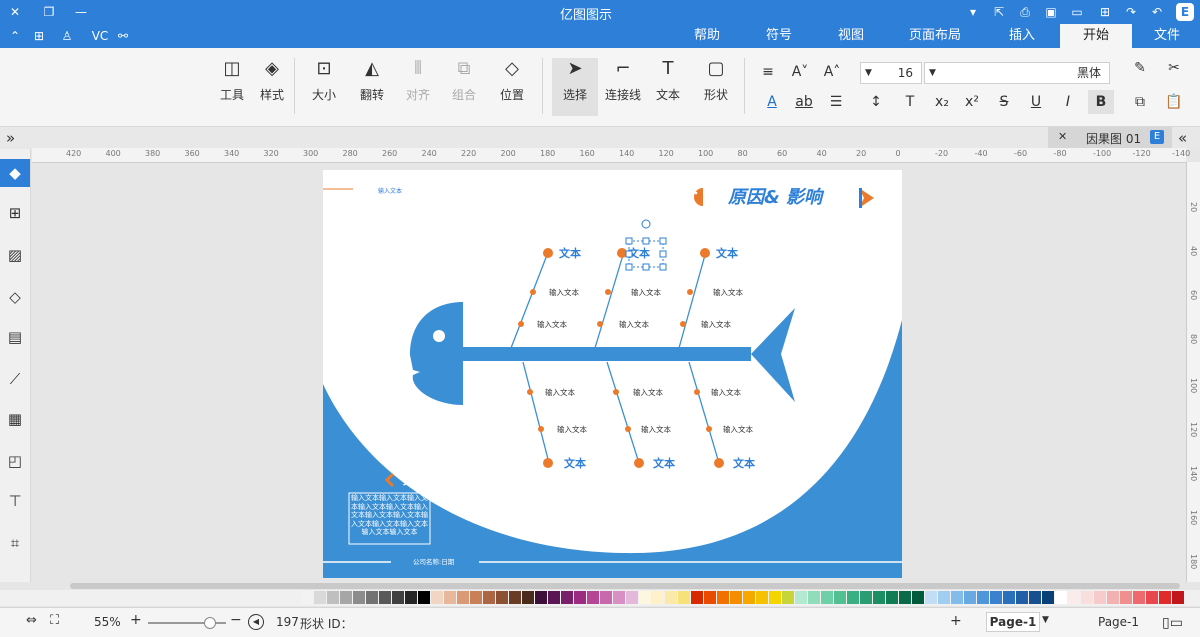 The image size is (1200, 637). I want to click on style-button: ◈ 样式, so click(272, 87).